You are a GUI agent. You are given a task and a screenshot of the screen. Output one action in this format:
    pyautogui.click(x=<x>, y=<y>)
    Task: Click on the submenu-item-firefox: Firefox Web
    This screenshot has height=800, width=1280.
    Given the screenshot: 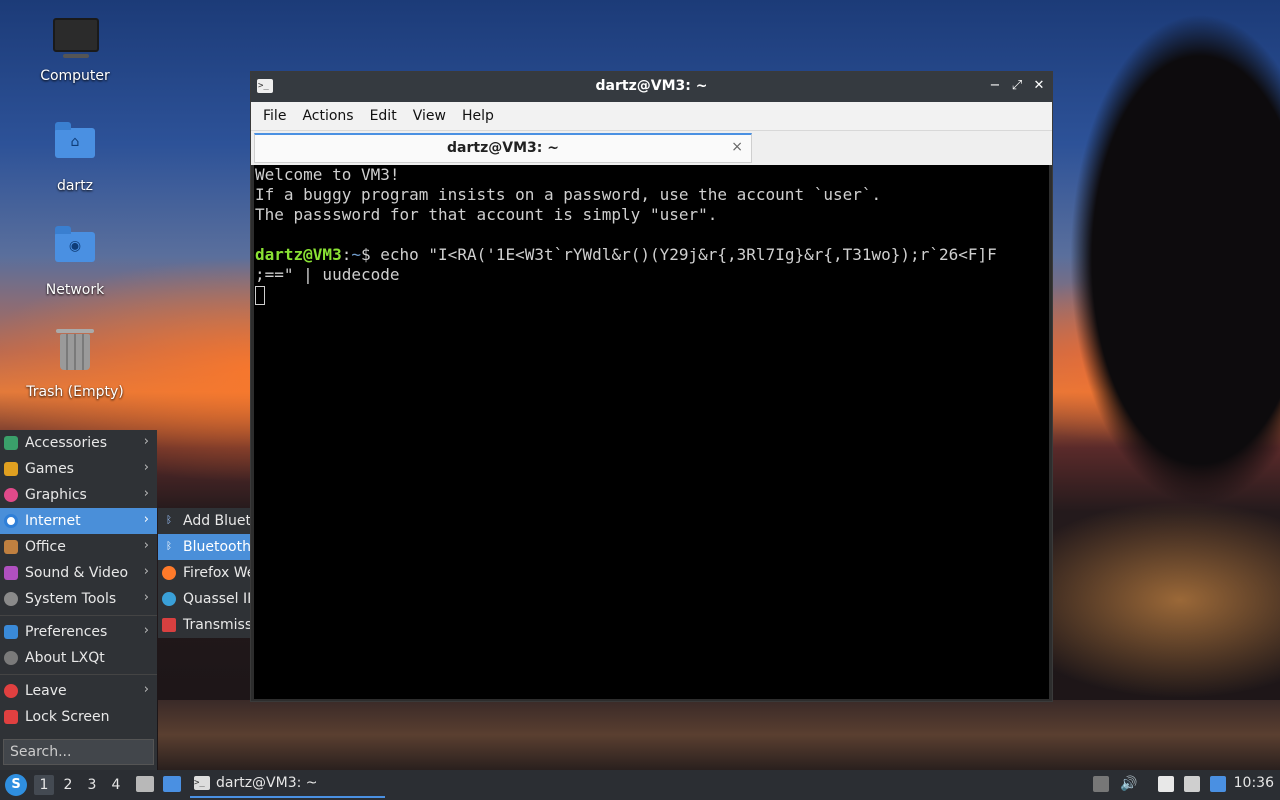 What is the action you would take?
    pyautogui.click(x=204, y=573)
    